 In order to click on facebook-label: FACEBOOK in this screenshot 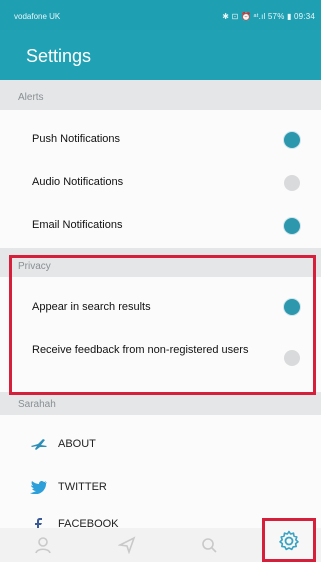, I will do `click(88, 523)`.